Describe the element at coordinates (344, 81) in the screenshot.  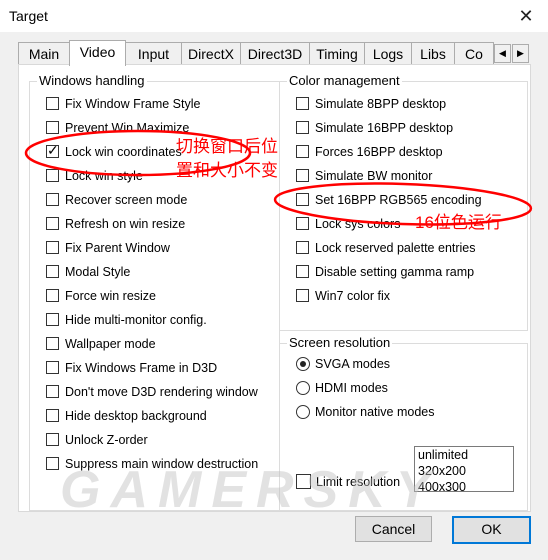
I see `color-management-title: Color management` at that location.